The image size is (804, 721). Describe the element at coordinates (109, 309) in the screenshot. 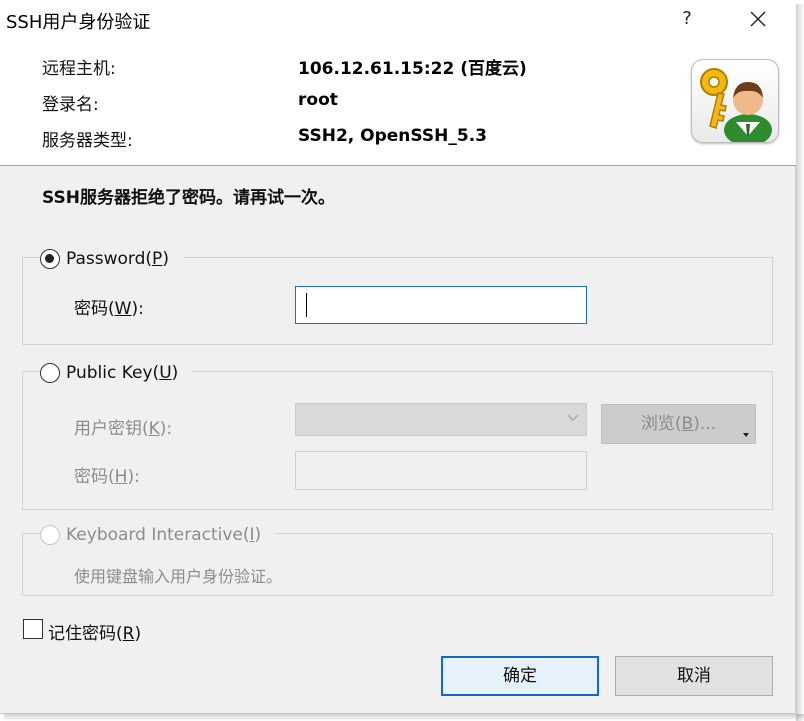

I see `password-field-label: 密码(W):` at that location.